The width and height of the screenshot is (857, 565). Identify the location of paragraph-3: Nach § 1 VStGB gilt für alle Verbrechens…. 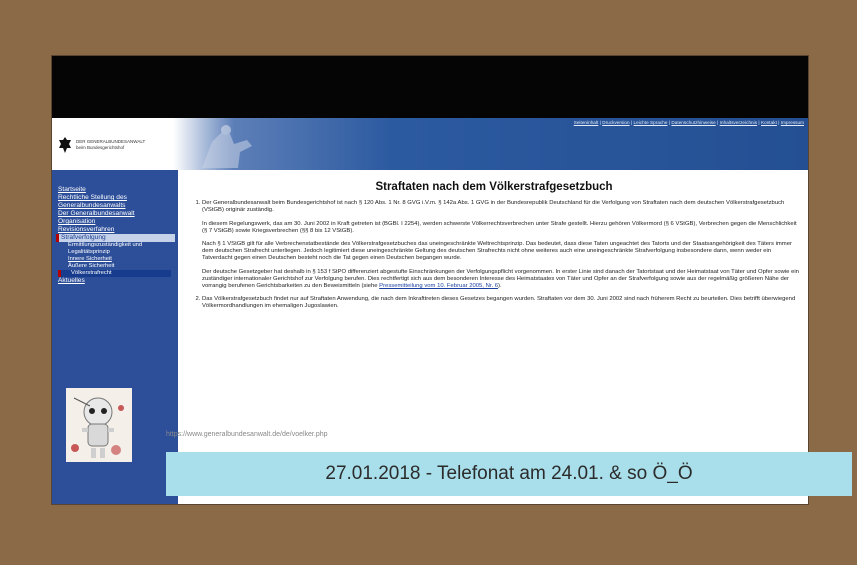
(497, 251).